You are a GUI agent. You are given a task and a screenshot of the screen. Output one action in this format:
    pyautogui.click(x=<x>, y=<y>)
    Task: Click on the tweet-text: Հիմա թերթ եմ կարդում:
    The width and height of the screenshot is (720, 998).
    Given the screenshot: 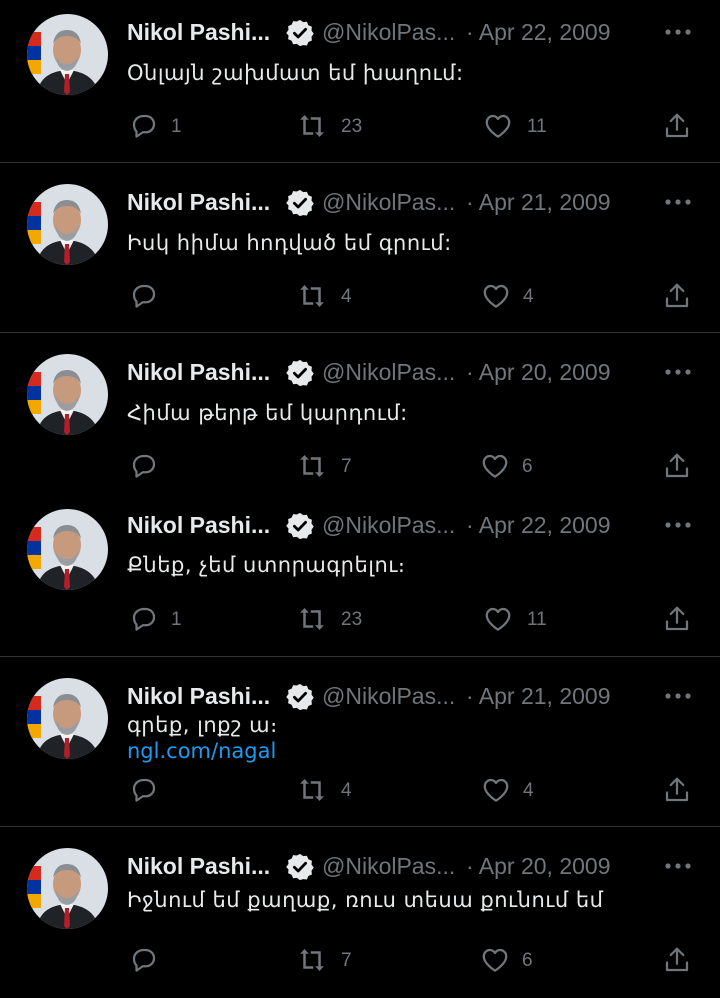 What is the action you would take?
    pyautogui.click(x=267, y=413)
    